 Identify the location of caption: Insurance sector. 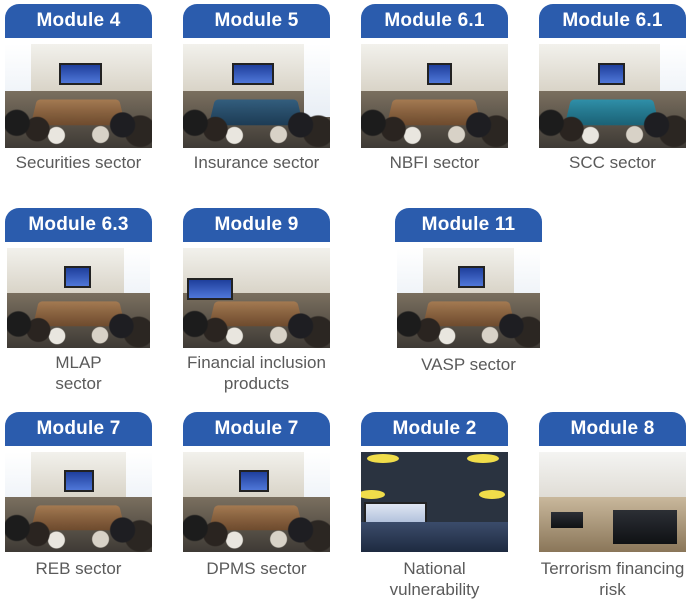
(256, 162).